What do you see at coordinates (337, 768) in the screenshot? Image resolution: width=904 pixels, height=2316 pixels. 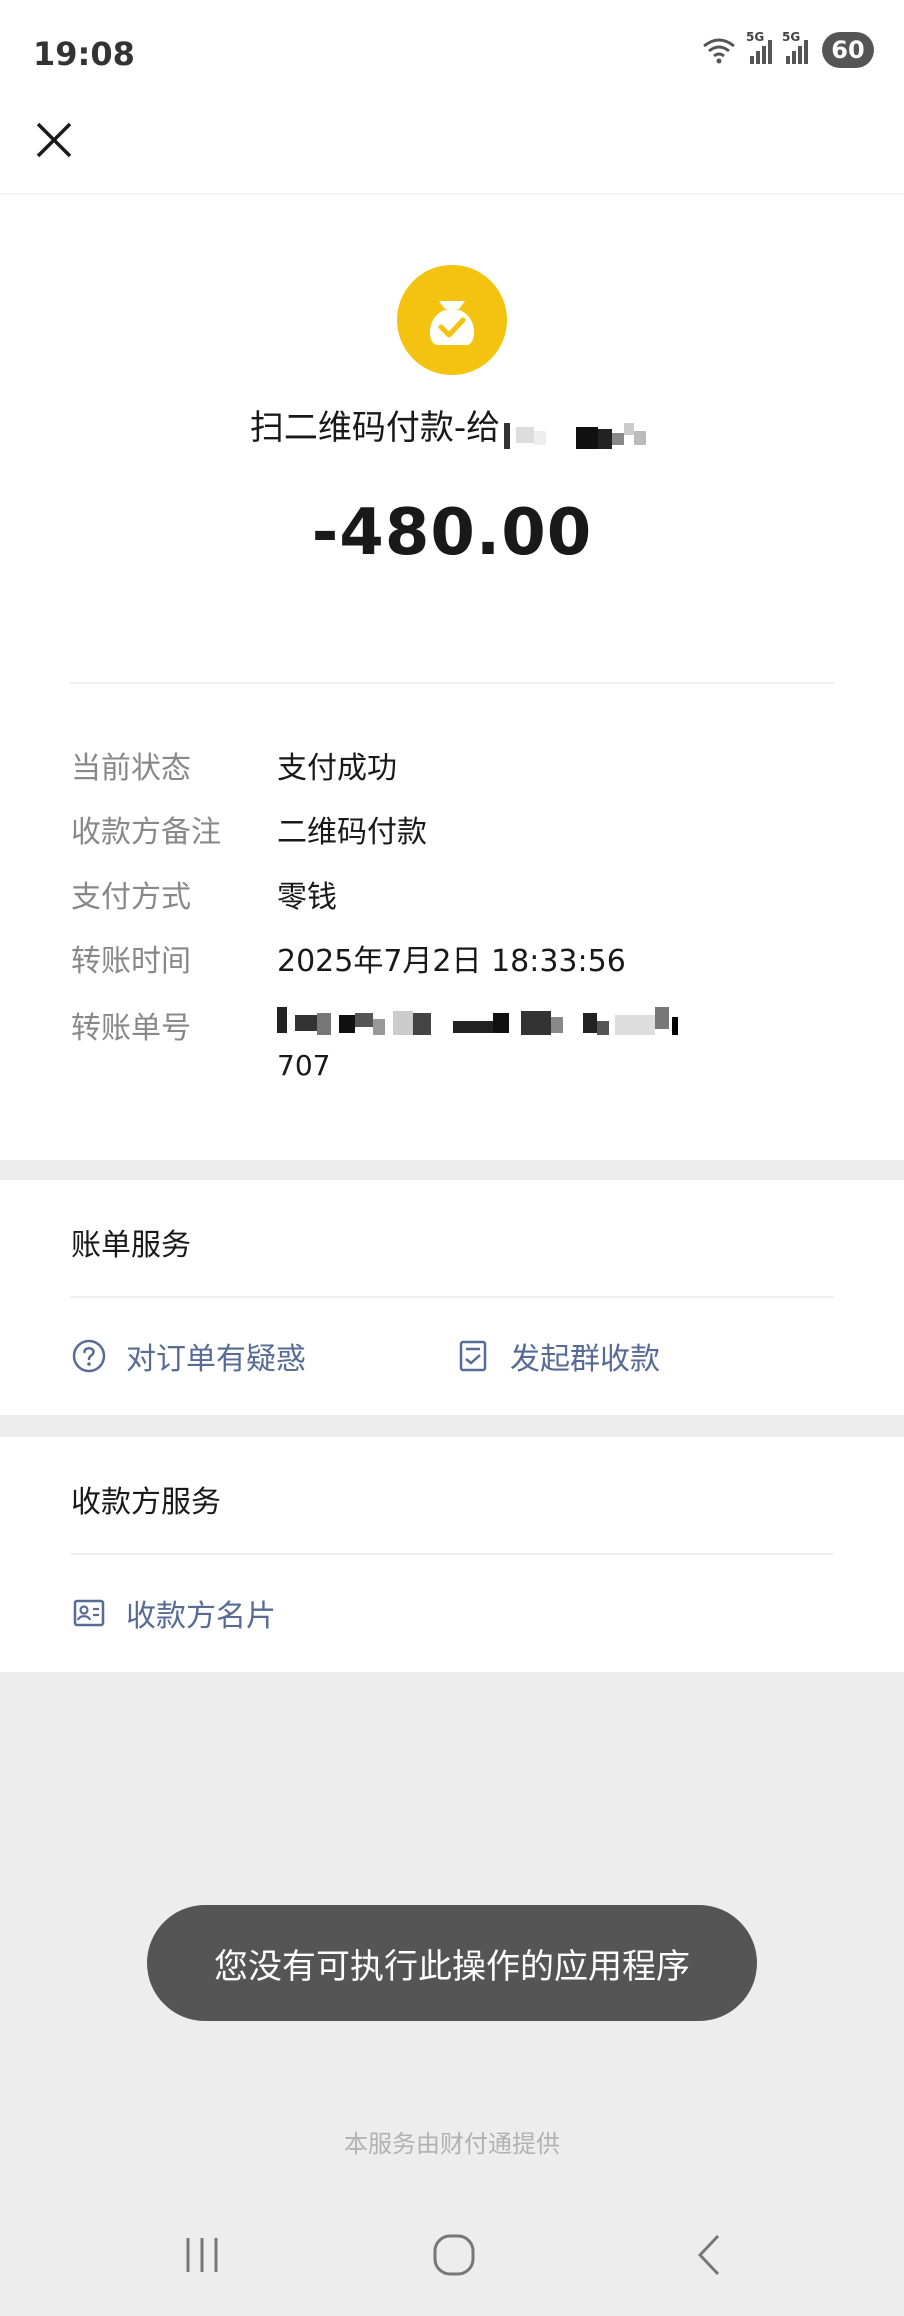 I see `detail-value: 支付成功` at bounding box center [337, 768].